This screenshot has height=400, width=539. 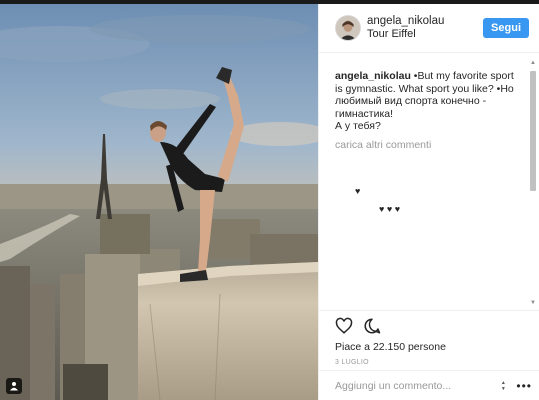 What do you see at coordinates (429, 362) in the screenshot?
I see `post-date: 3 LUGLIO` at bounding box center [429, 362].